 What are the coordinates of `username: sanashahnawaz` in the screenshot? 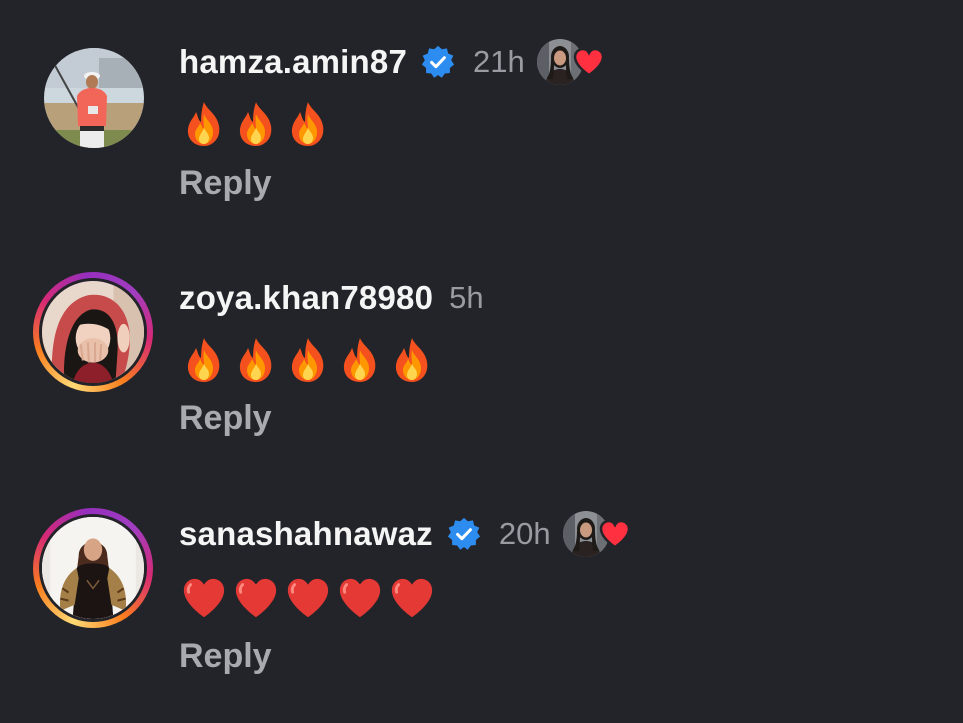 It's located at (306, 534).